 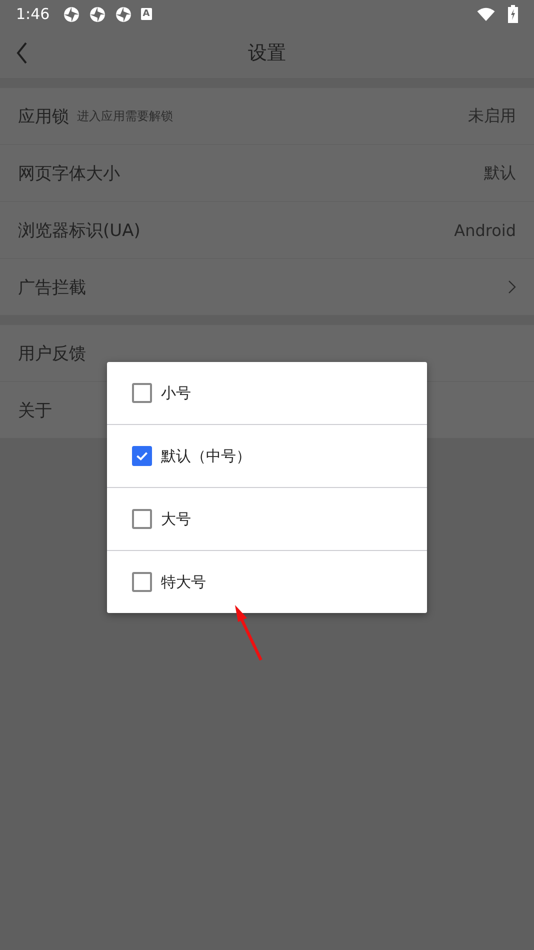 I want to click on status-time: 1:46, so click(x=33, y=14).